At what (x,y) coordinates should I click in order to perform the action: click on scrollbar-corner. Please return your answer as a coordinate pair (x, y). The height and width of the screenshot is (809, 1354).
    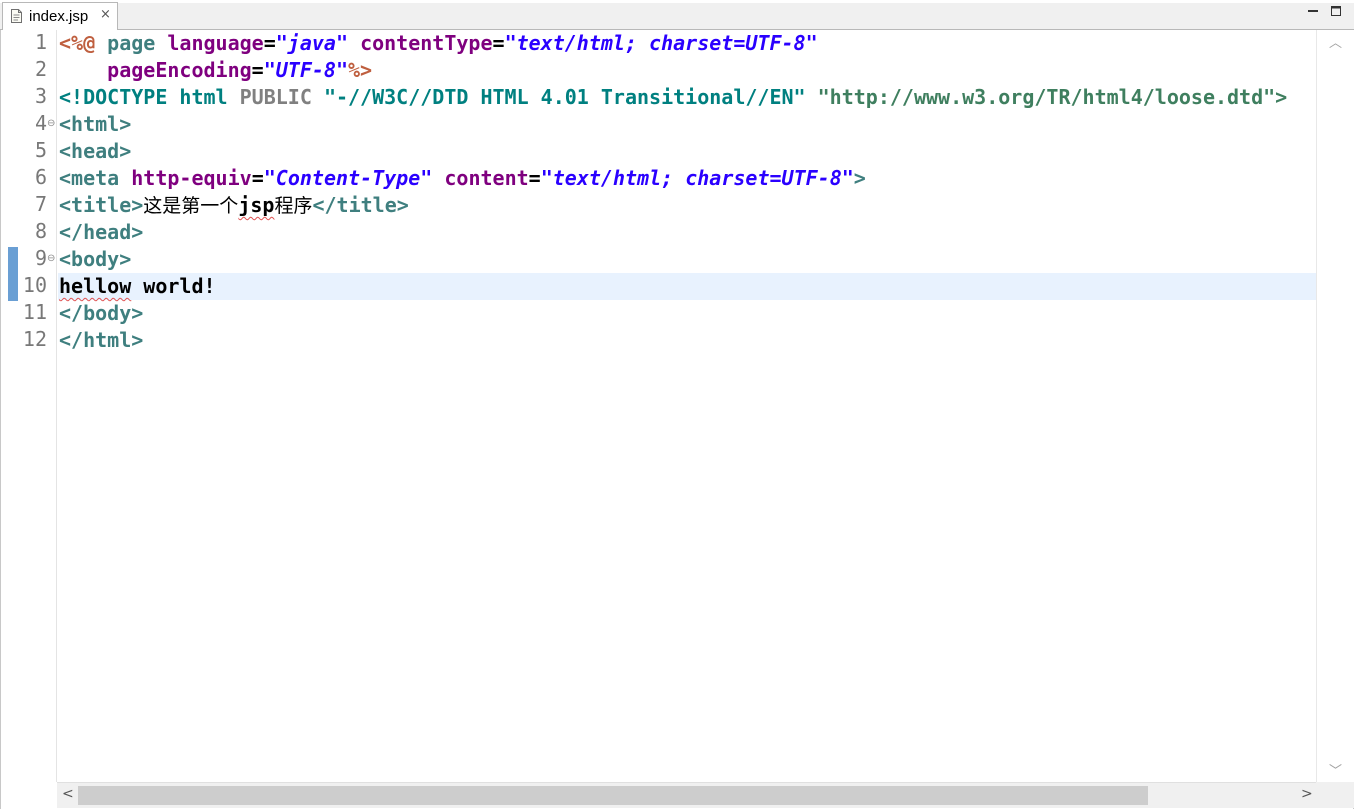
    Looking at the image, I should click on (1335, 795).